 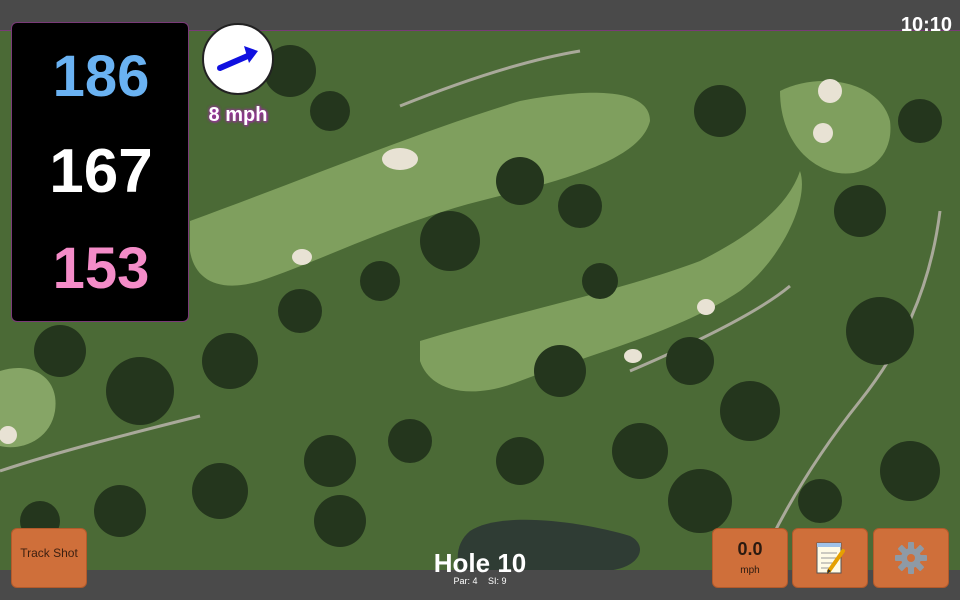 I want to click on notepad-icon, so click(x=830, y=558).